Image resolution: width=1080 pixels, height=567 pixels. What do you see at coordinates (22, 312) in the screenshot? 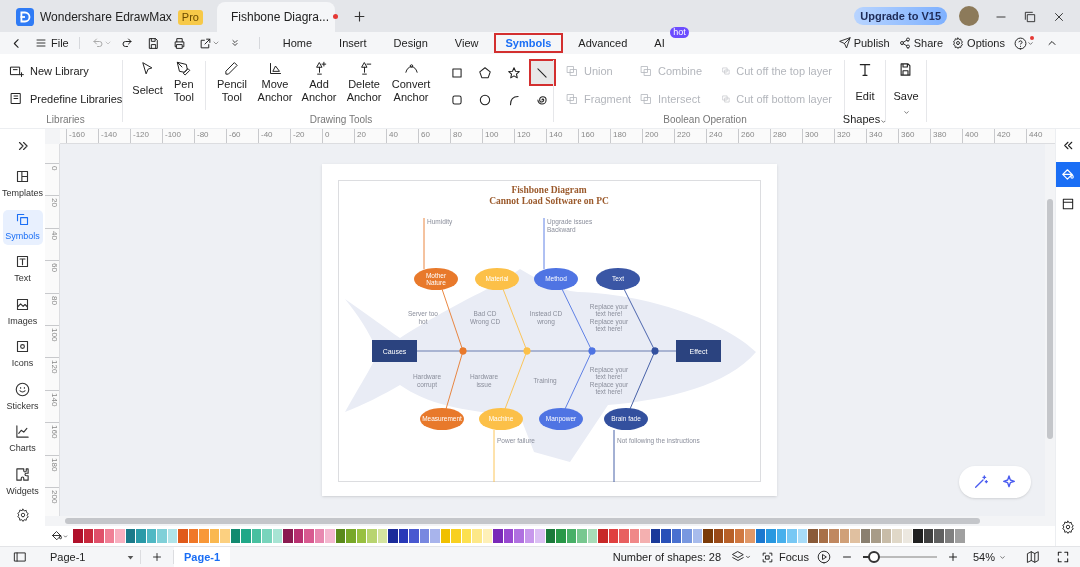
I see `sidebar-item: Images` at bounding box center [22, 312].